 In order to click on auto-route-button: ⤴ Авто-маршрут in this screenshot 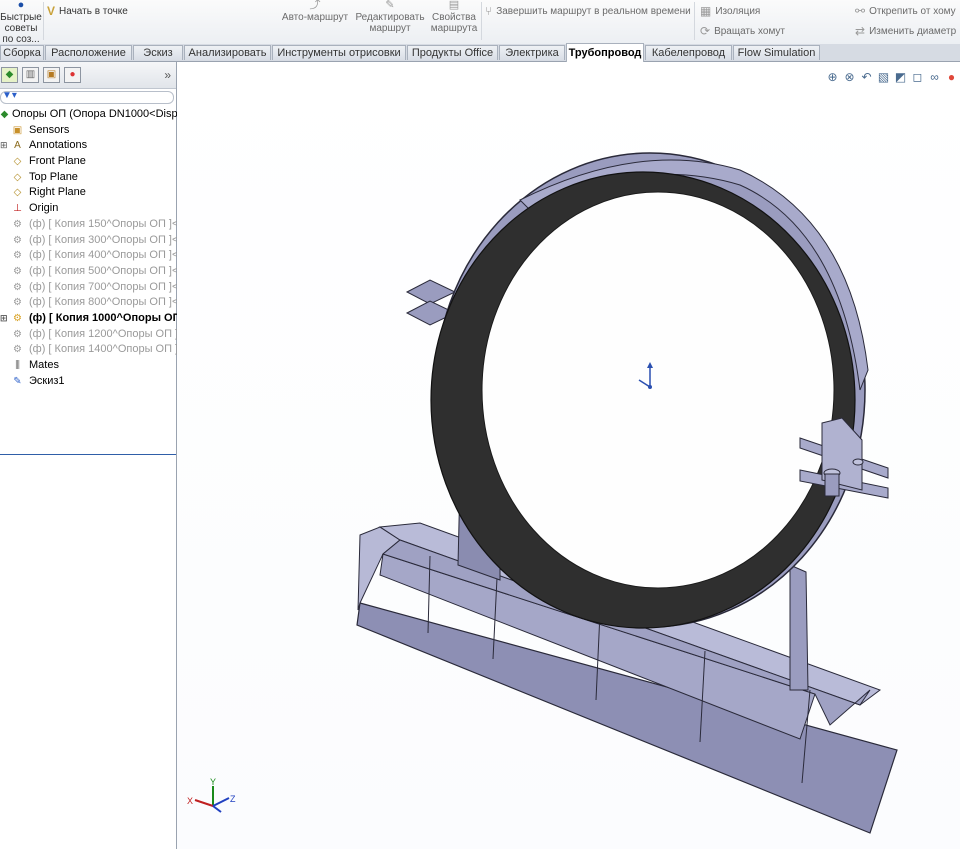, I will do `click(315, 11)`.